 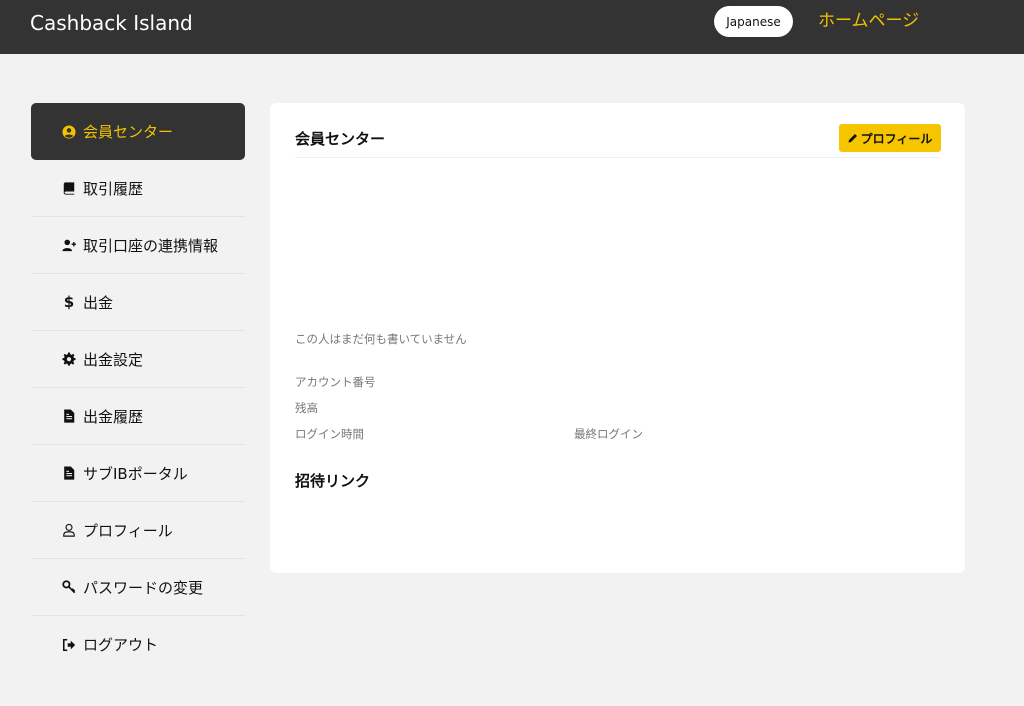 I want to click on sidebar-item-change-password: パスワードの変更, so click(x=138, y=587).